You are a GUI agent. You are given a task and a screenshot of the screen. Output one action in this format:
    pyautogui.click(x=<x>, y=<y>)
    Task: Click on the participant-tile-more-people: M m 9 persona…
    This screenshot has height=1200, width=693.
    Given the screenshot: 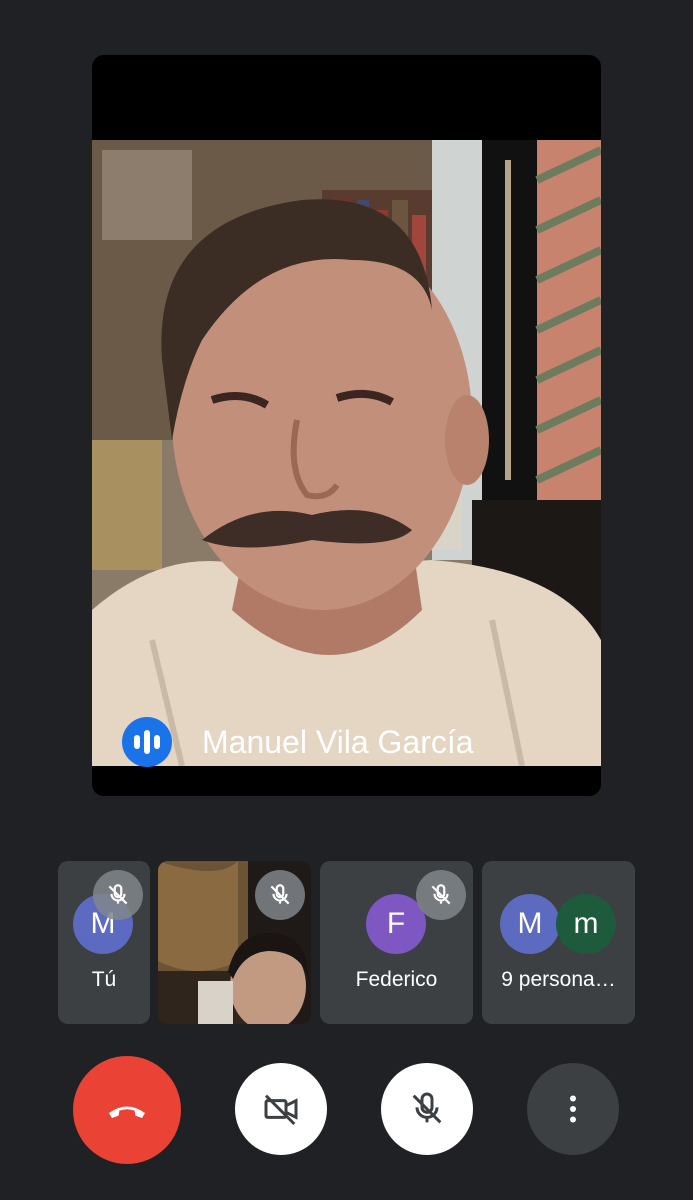 What is the action you would take?
    pyautogui.click(x=558, y=942)
    